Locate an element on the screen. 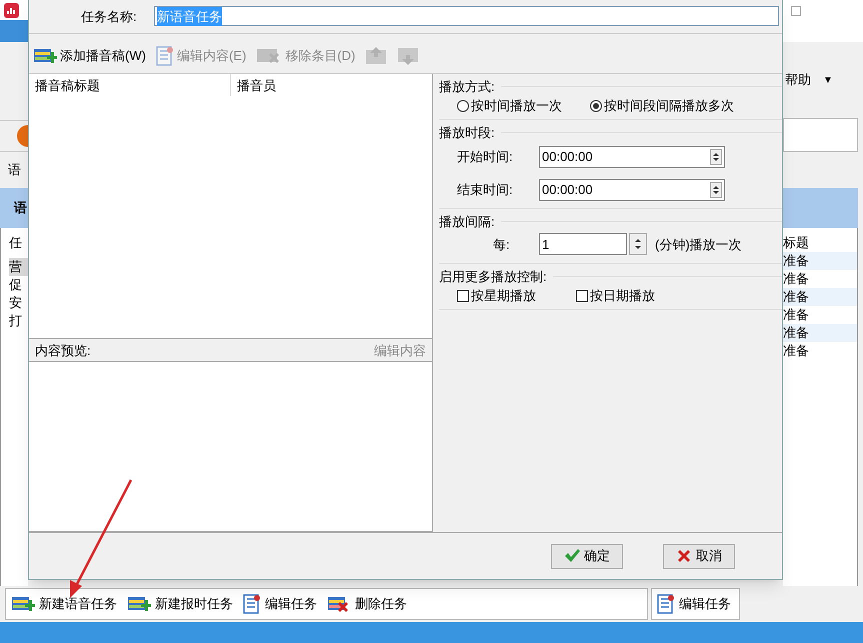 This screenshot has width=863, height=643. app-logo-icon is located at coordinates (11, 10).